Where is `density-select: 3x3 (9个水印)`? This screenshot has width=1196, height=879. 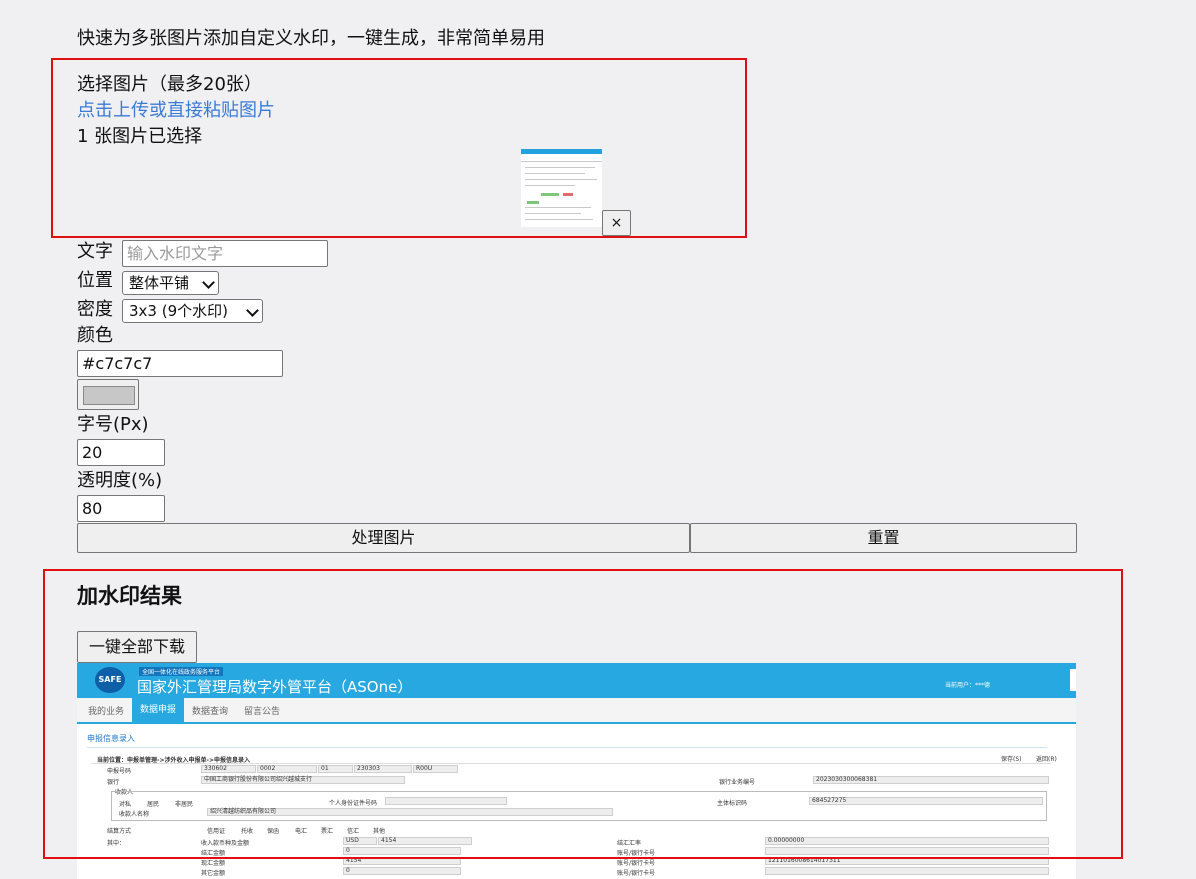 density-select: 3x3 (9个水印) is located at coordinates (192, 311).